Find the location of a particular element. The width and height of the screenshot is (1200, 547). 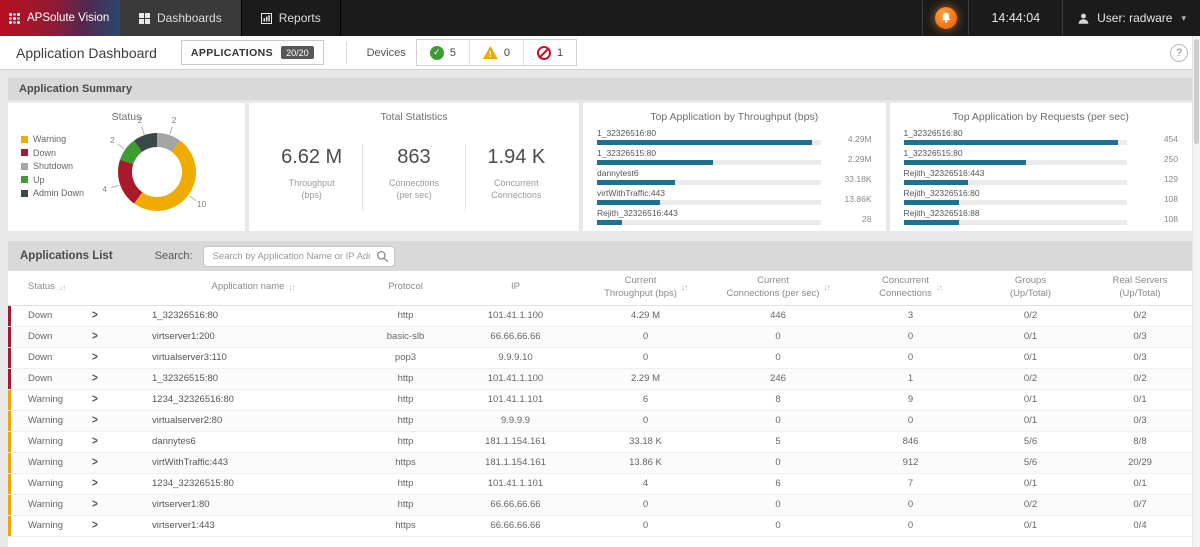

bar-row: Rejith_32326516:443 129 is located at coordinates (1040, 176).